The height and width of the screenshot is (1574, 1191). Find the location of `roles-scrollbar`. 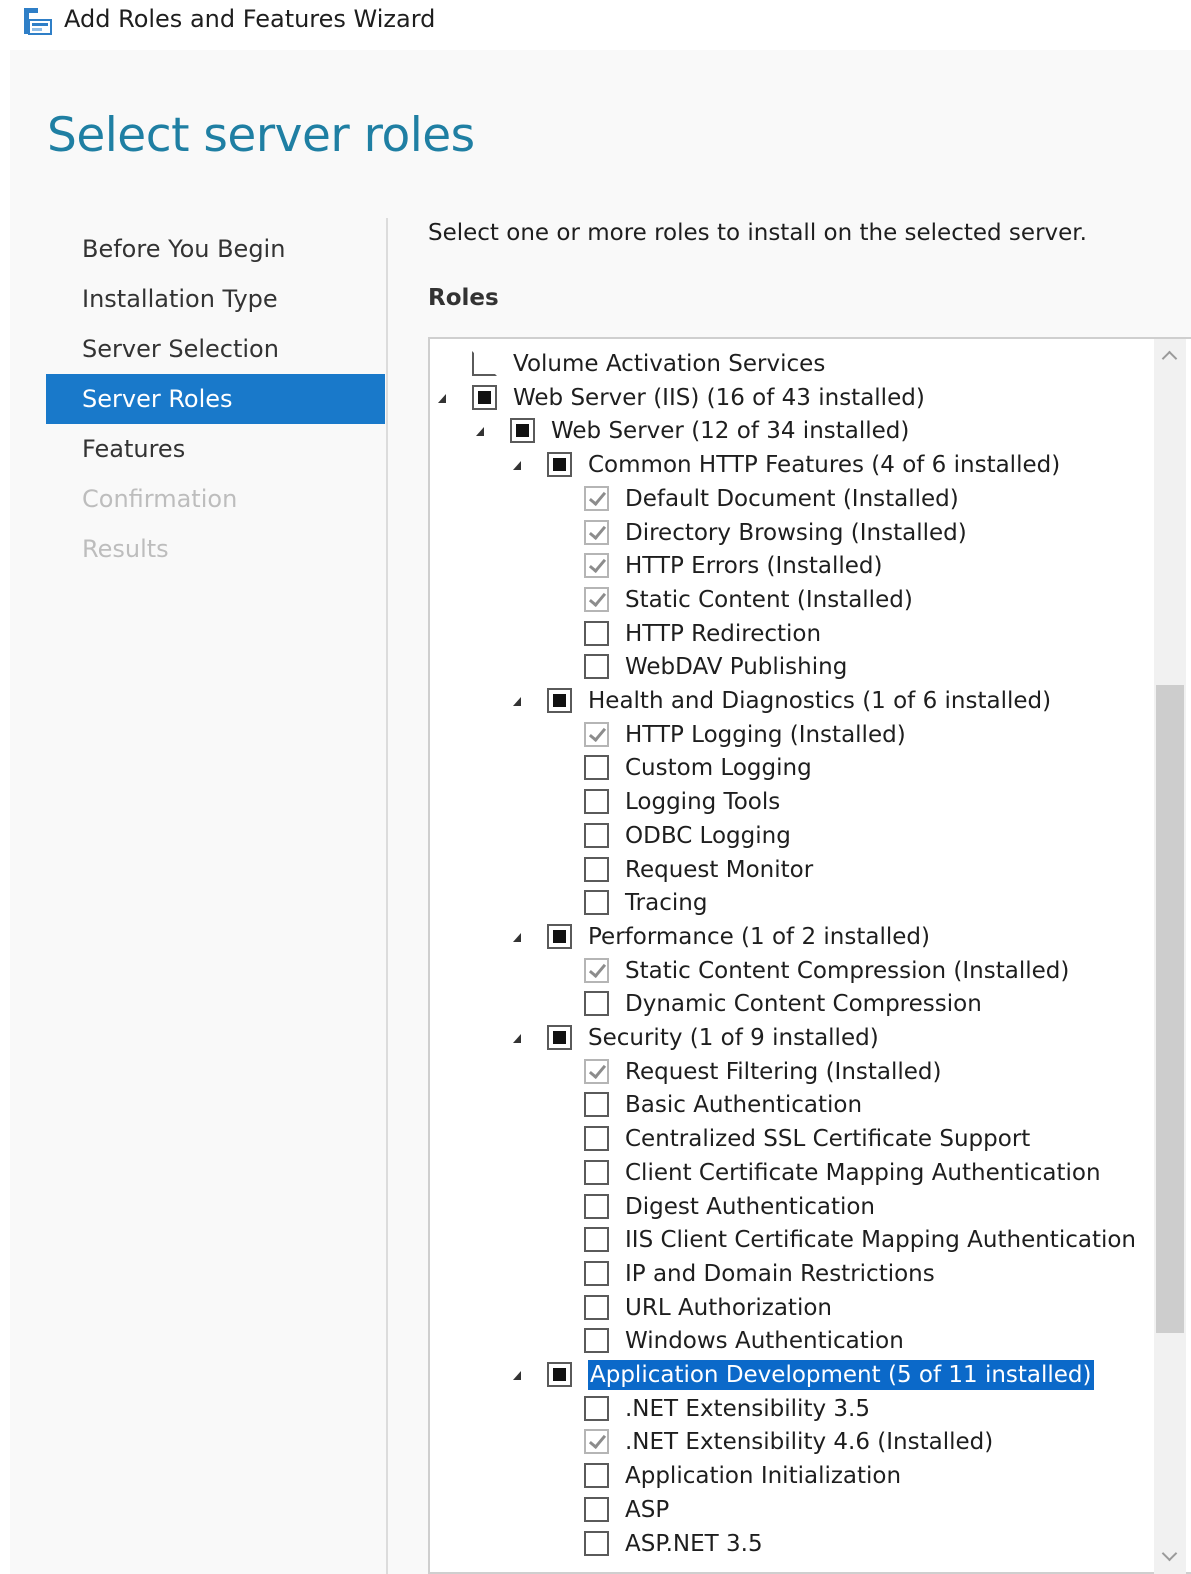

roles-scrollbar is located at coordinates (1170, 956).